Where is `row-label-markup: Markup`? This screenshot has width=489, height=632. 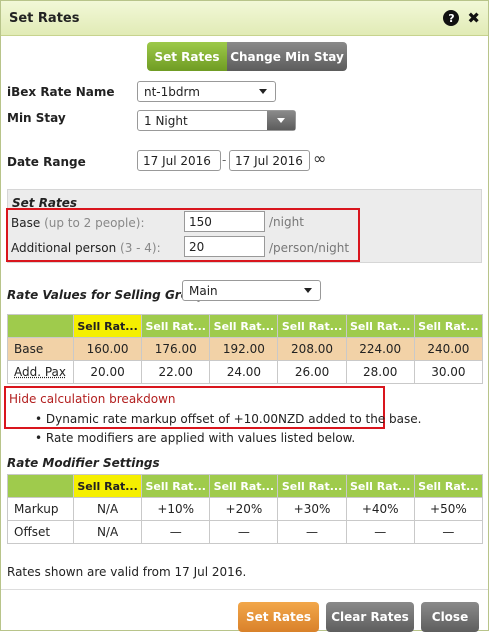
row-label-markup: Markup is located at coordinates (40, 509).